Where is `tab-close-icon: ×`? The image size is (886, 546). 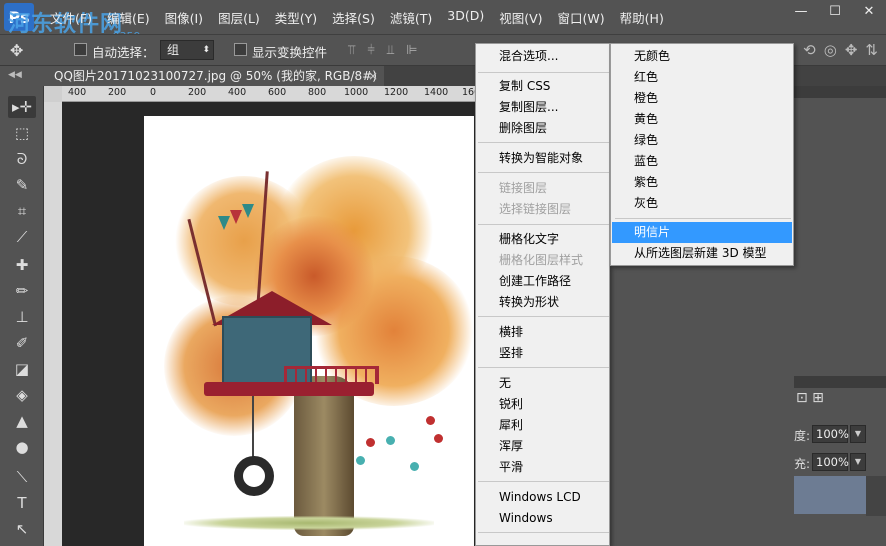 tab-close-icon: × is located at coordinates (373, 76).